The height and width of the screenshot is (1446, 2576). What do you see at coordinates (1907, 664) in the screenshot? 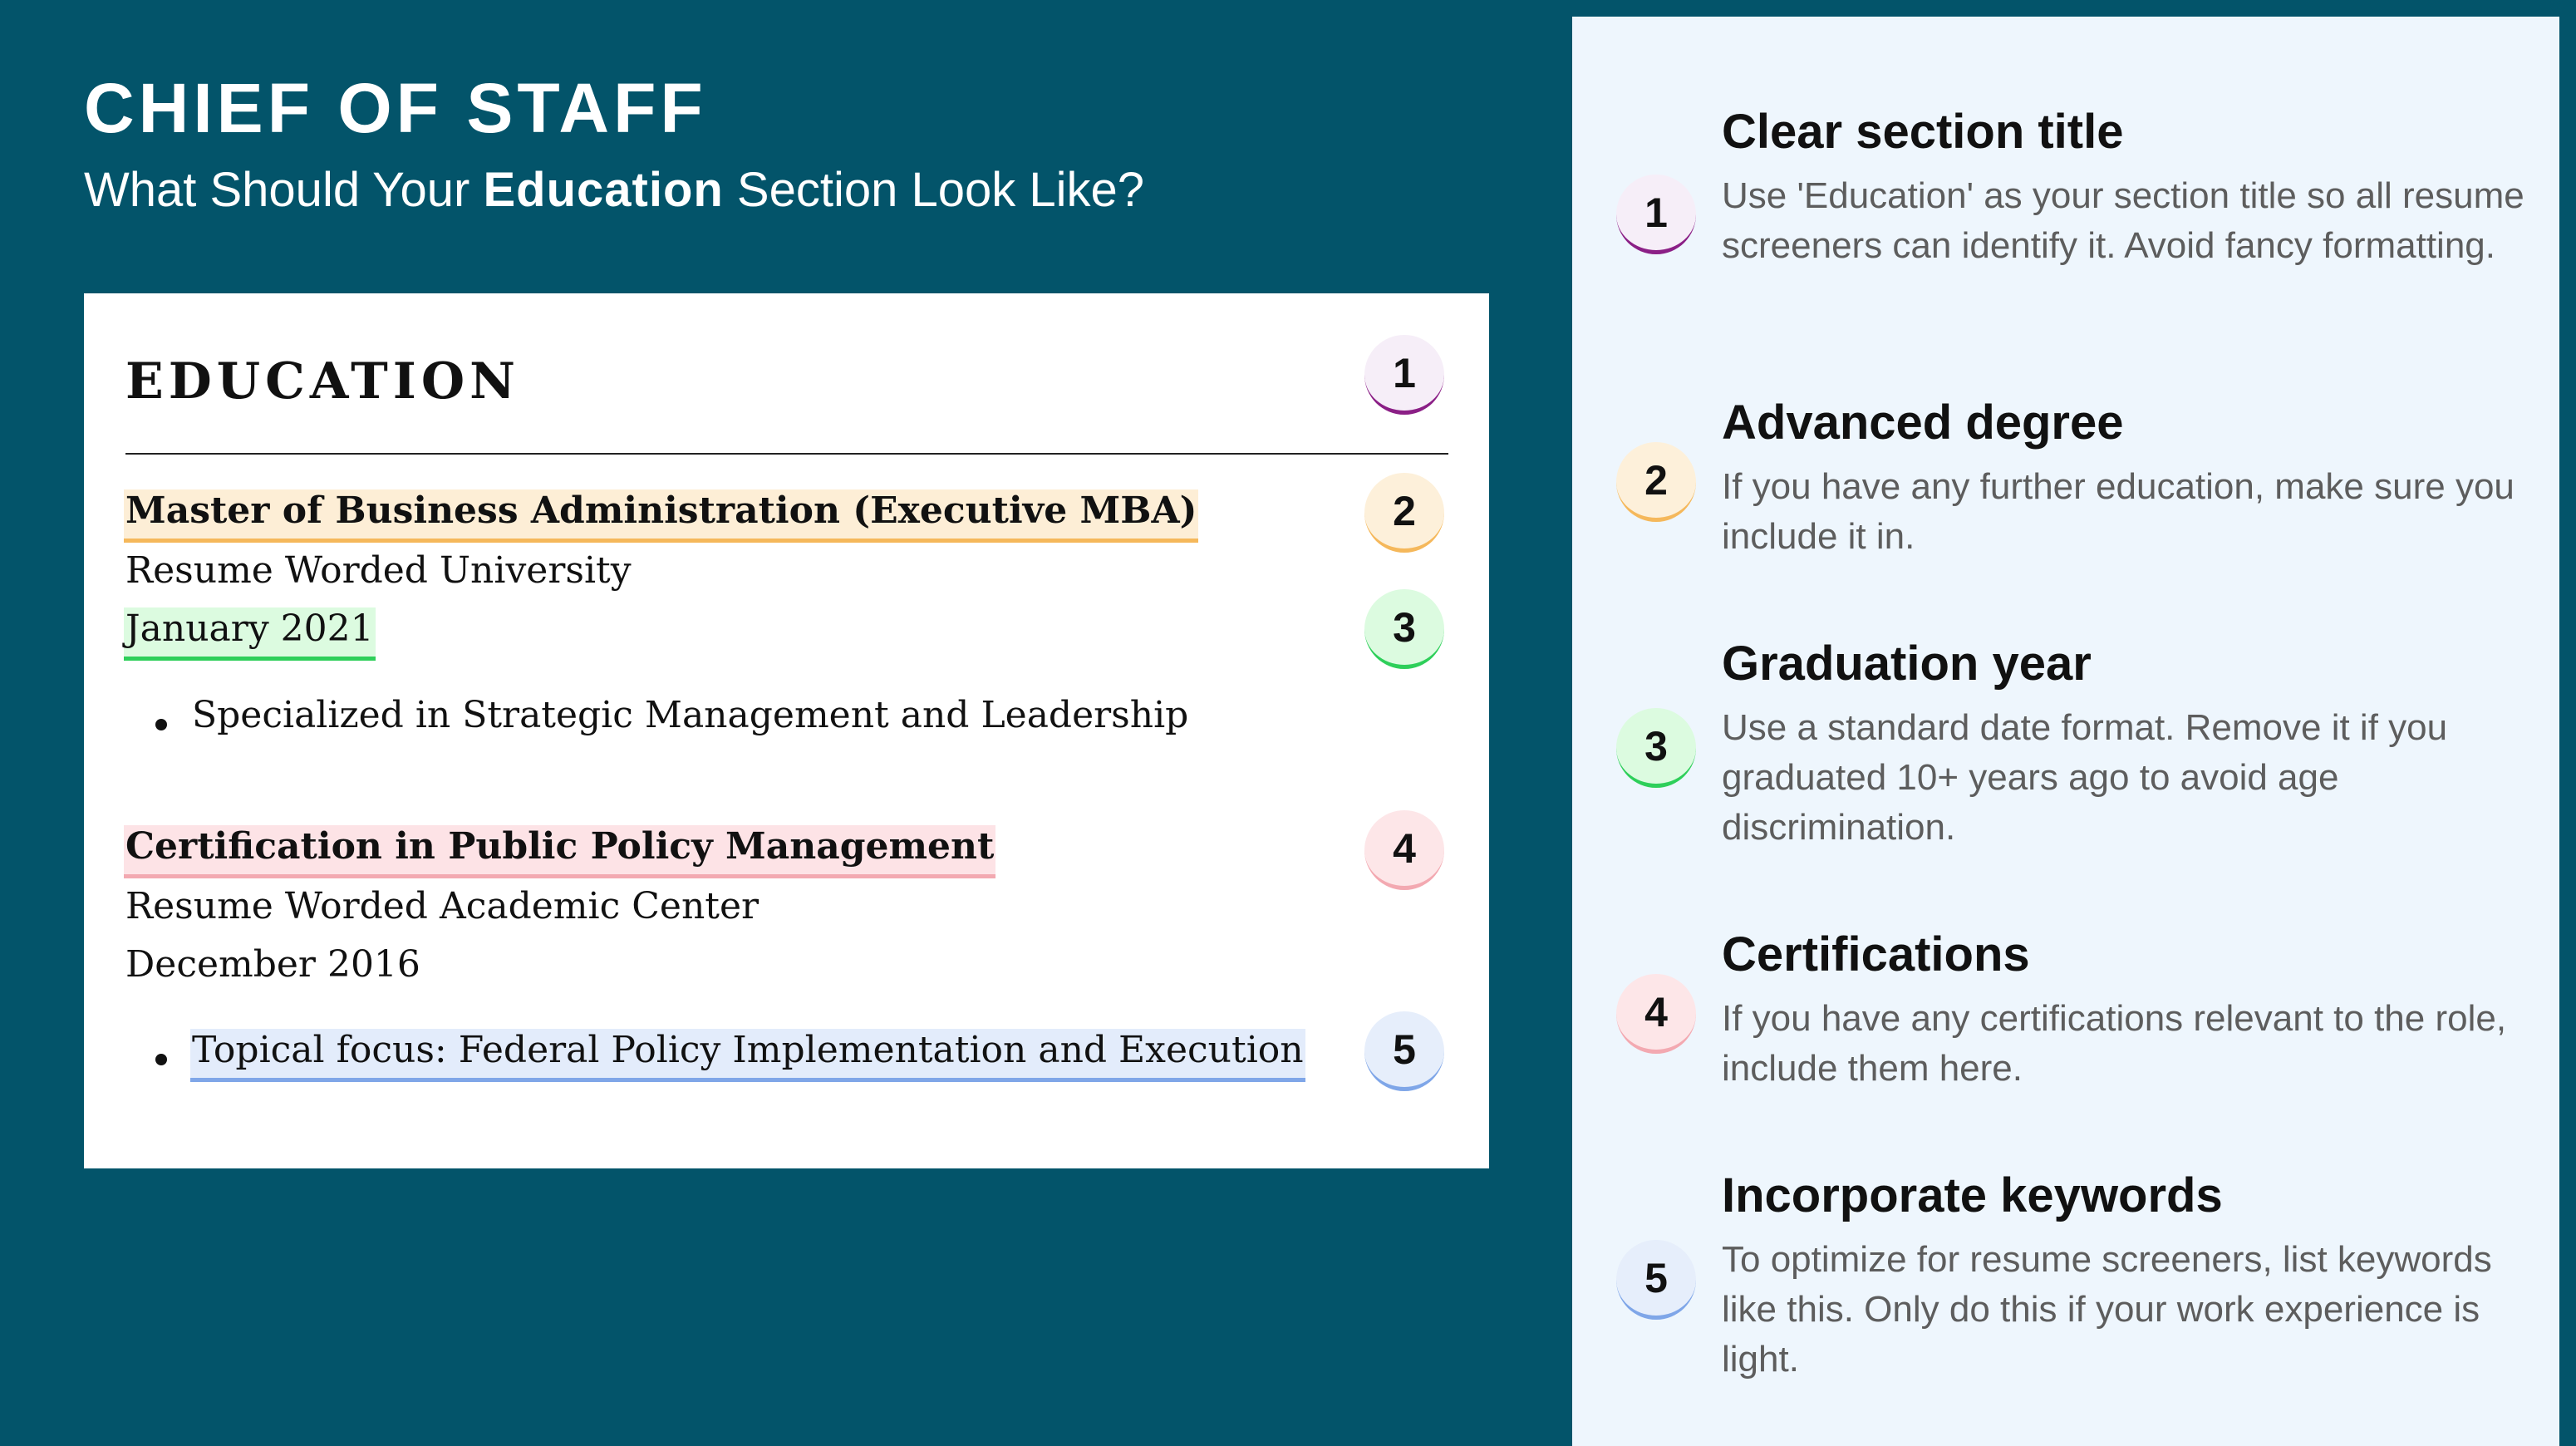
I see `tip-title: Graduation year` at bounding box center [1907, 664].